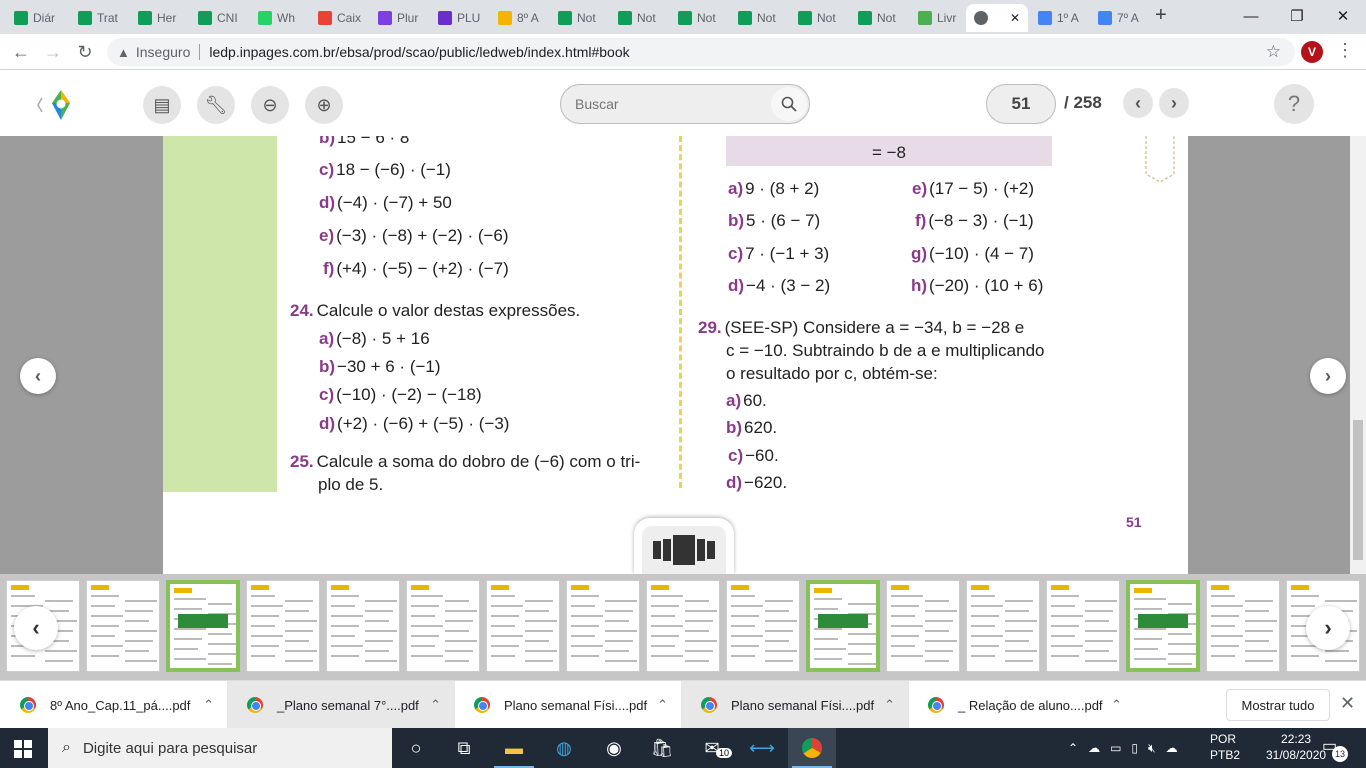 This screenshot has width=1366, height=768. Describe the element at coordinates (1174, 103) in the screenshot. I see `next-page-chevron-icon: ›` at that location.